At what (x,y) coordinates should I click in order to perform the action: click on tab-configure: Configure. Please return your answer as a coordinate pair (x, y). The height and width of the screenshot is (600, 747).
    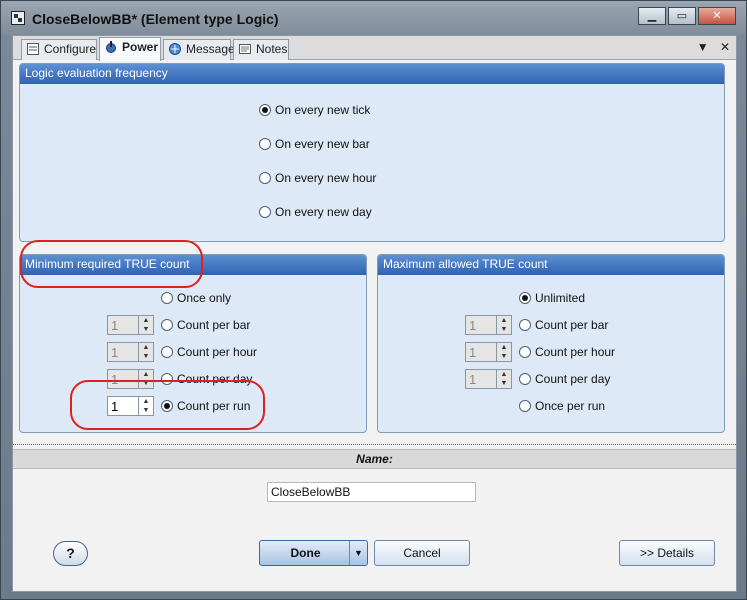
    Looking at the image, I should click on (59, 49).